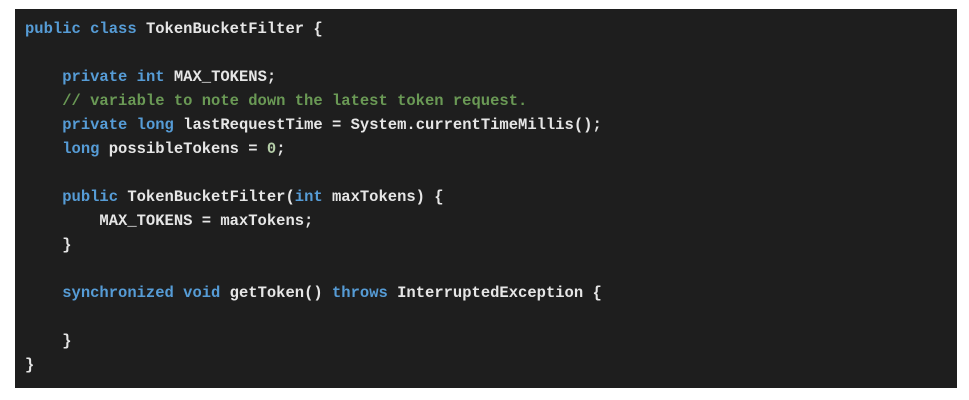  What do you see at coordinates (494, 293) in the screenshot?
I see `code-text: InterruptedException {` at bounding box center [494, 293].